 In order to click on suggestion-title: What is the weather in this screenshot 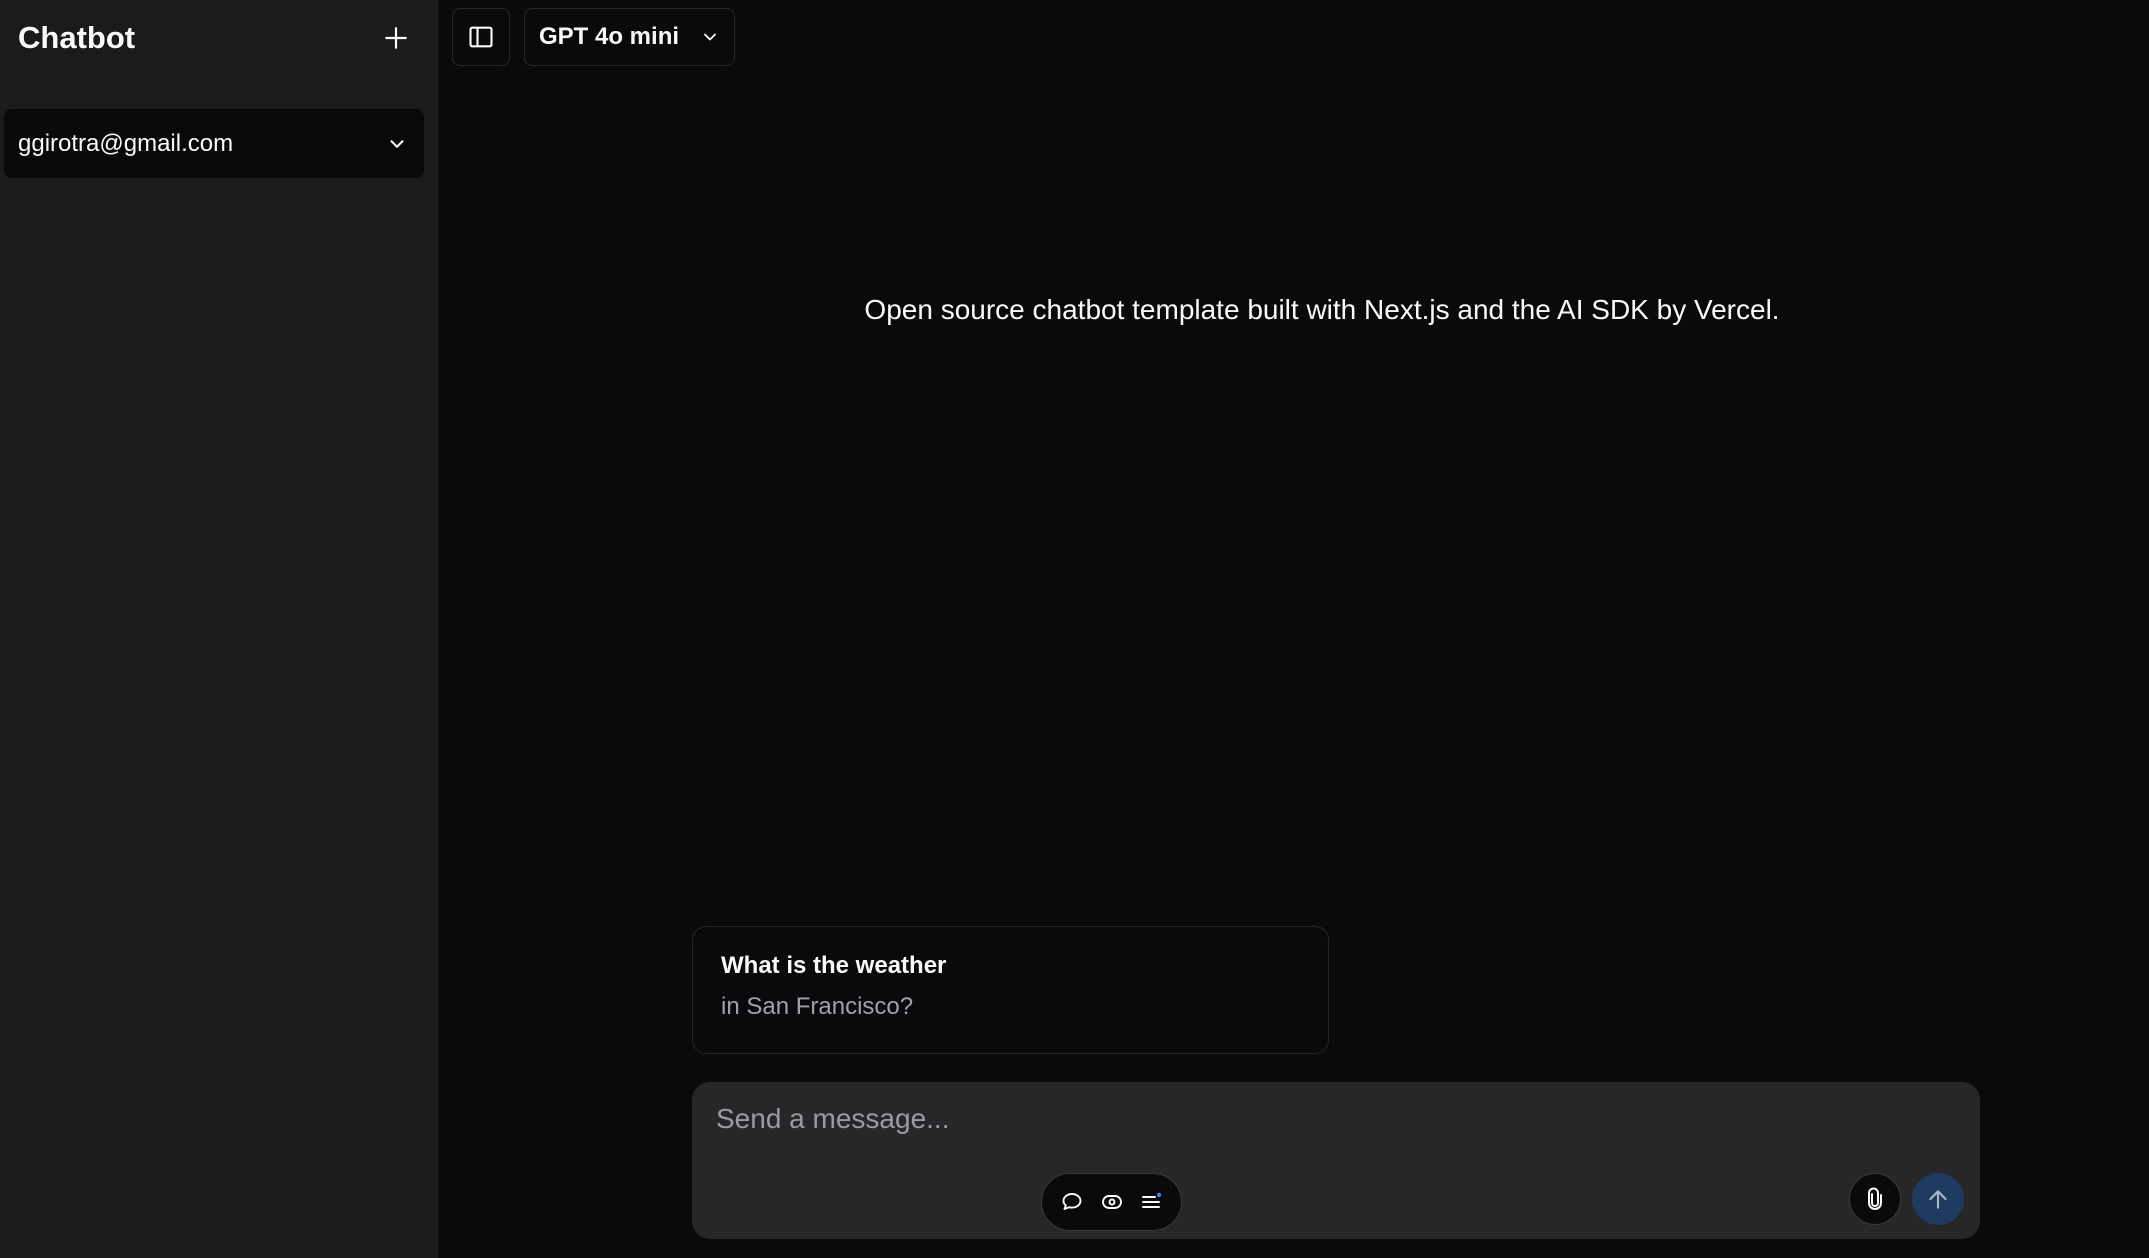, I will do `click(834, 965)`.